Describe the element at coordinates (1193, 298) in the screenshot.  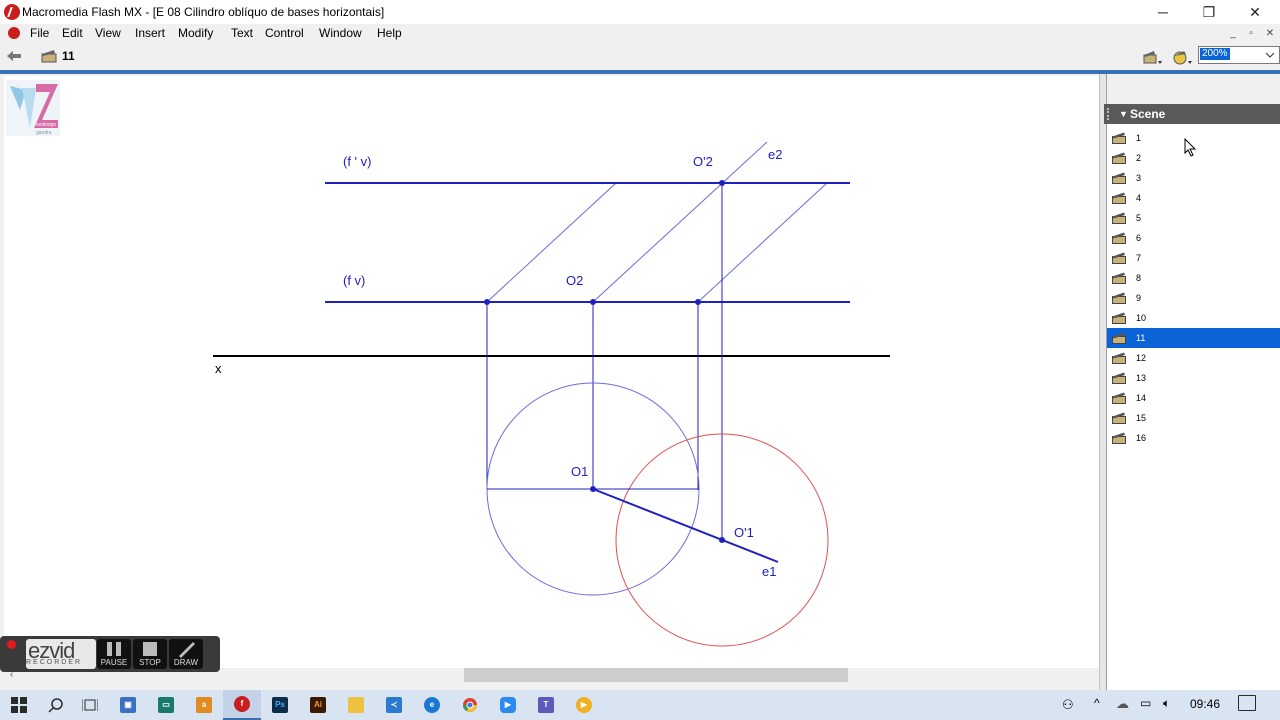
I see `scene-item: 9` at that location.